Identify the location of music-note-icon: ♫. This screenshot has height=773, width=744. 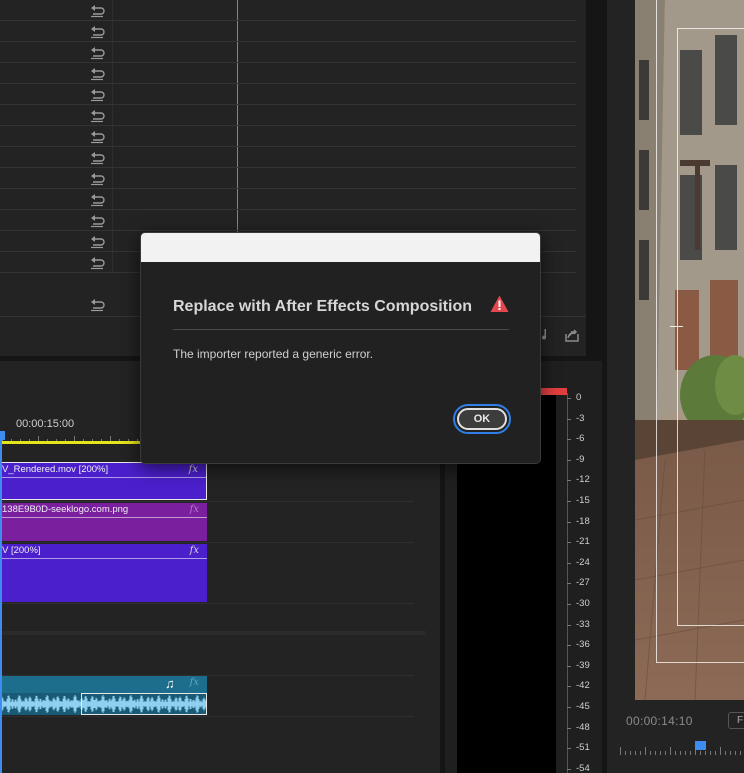
(170, 683).